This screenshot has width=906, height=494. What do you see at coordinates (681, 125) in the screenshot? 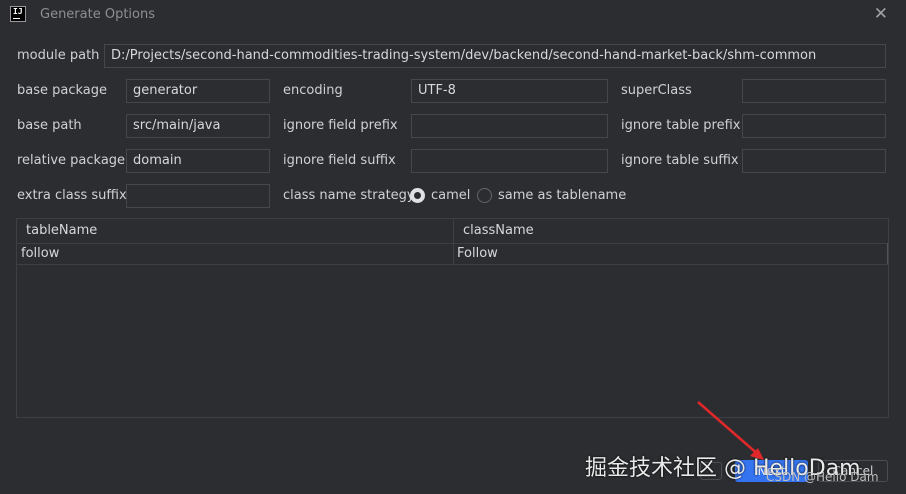
I see `ignore-table-prefix-label: ignore table prefix` at bounding box center [681, 125].